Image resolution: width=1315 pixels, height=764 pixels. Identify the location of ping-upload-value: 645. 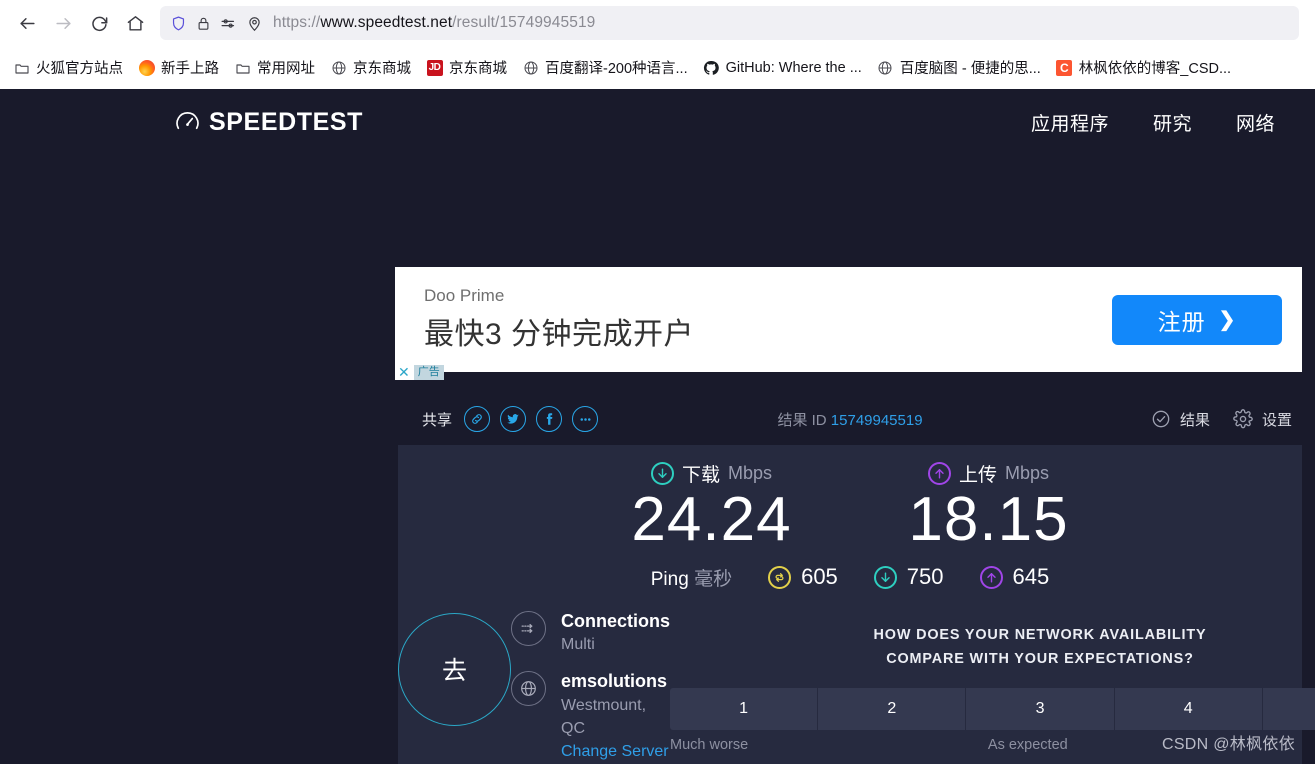
(1031, 577).